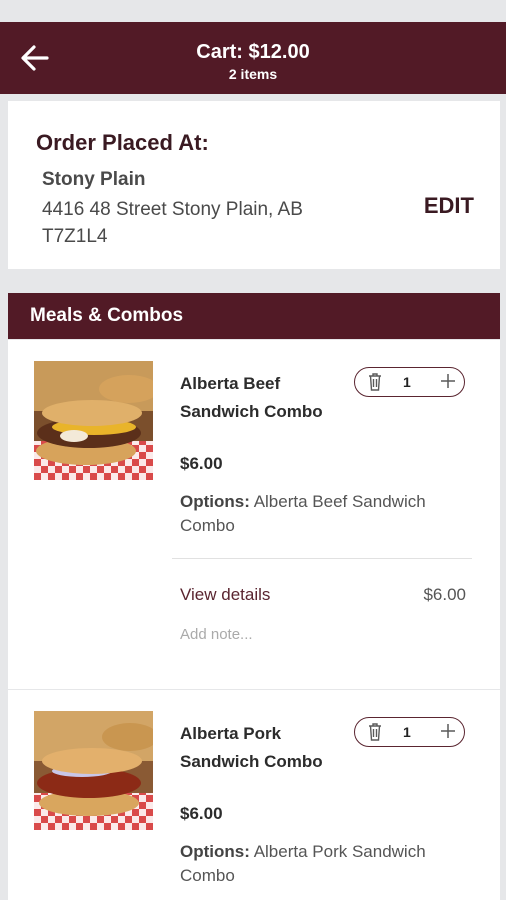 This screenshot has height=900, width=506. What do you see at coordinates (253, 74) in the screenshot?
I see `cart-item-count: 2 items` at bounding box center [253, 74].